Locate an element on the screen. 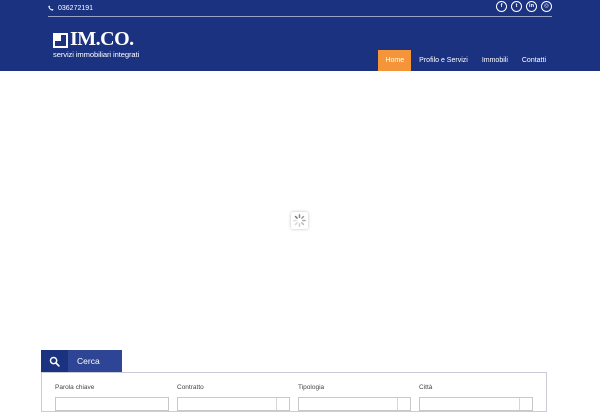 The width and height of the screenshot is (600, 412). site-logo: IM.CO. servizi immobiliari integrati is located at coordinates (103, 44).